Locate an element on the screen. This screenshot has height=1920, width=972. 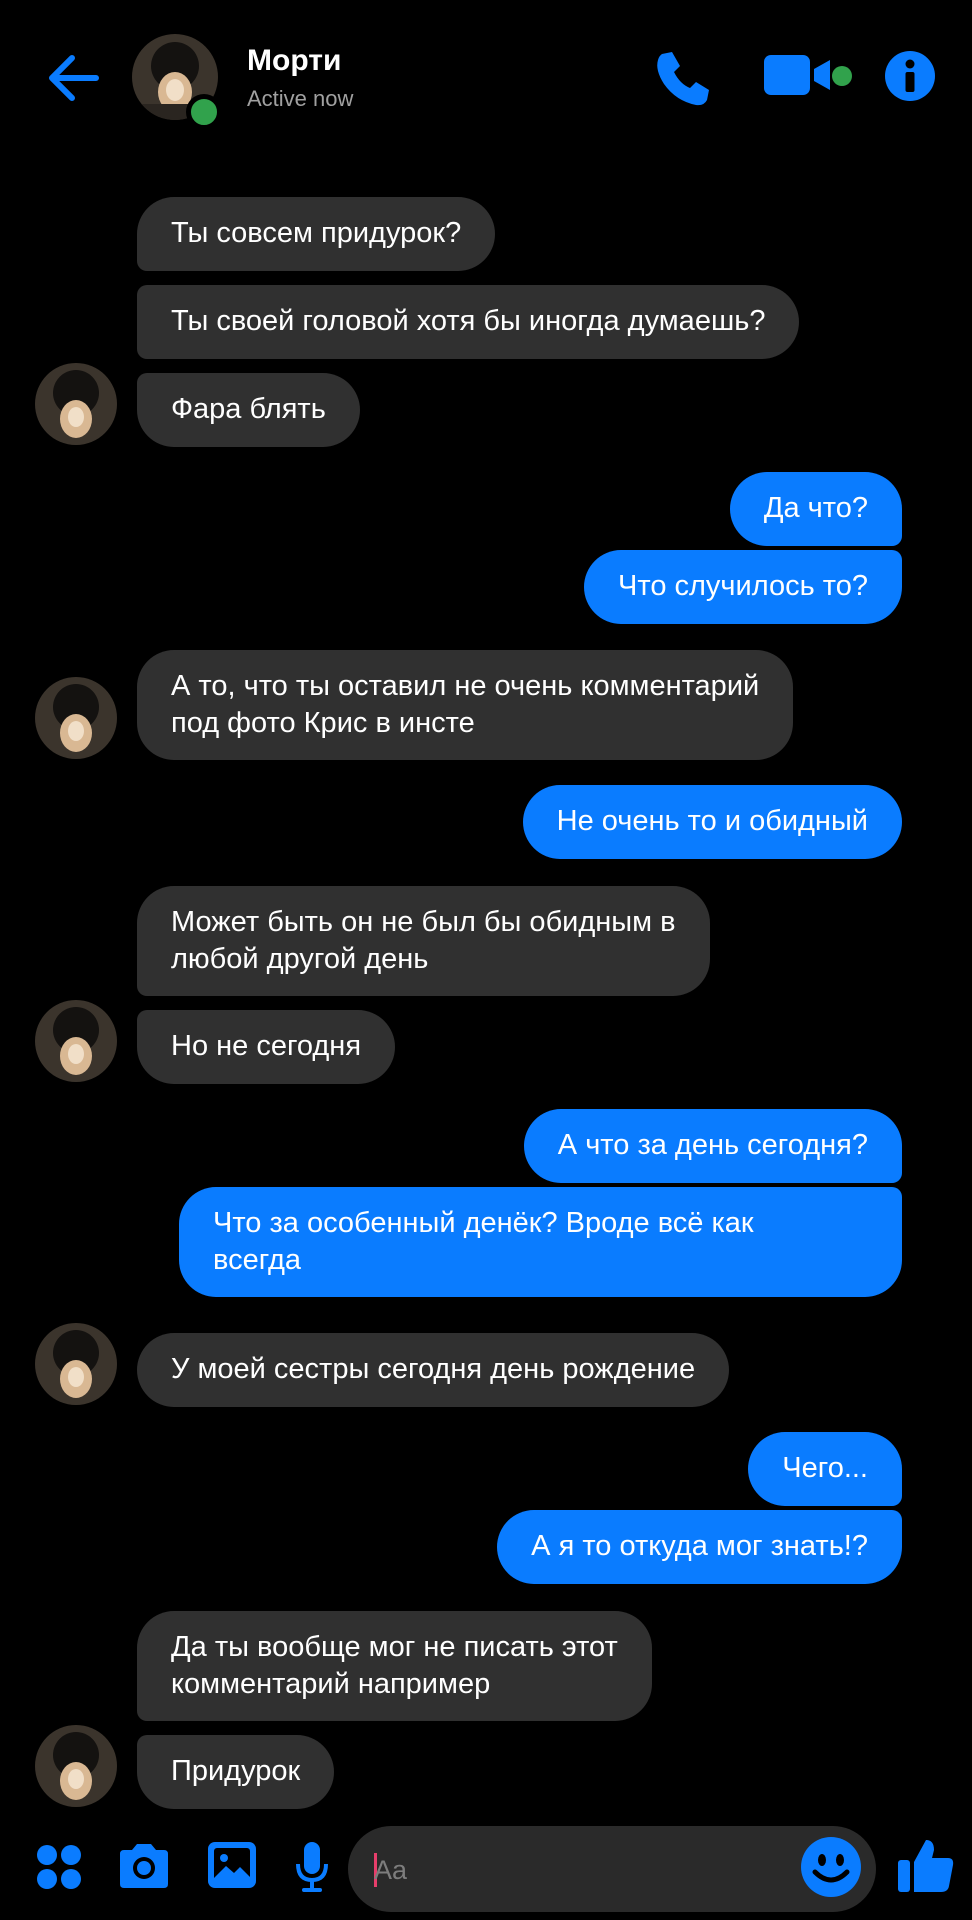
message-outgoing: А я то откуда мог знать!? is located at coordinates (699, 1547).